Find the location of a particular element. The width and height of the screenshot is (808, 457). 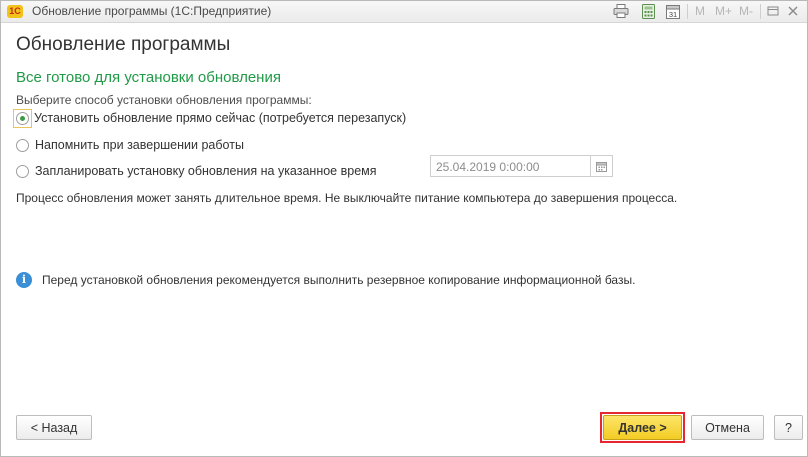

calendar-day: 31 is located at coordinates (673, 14).